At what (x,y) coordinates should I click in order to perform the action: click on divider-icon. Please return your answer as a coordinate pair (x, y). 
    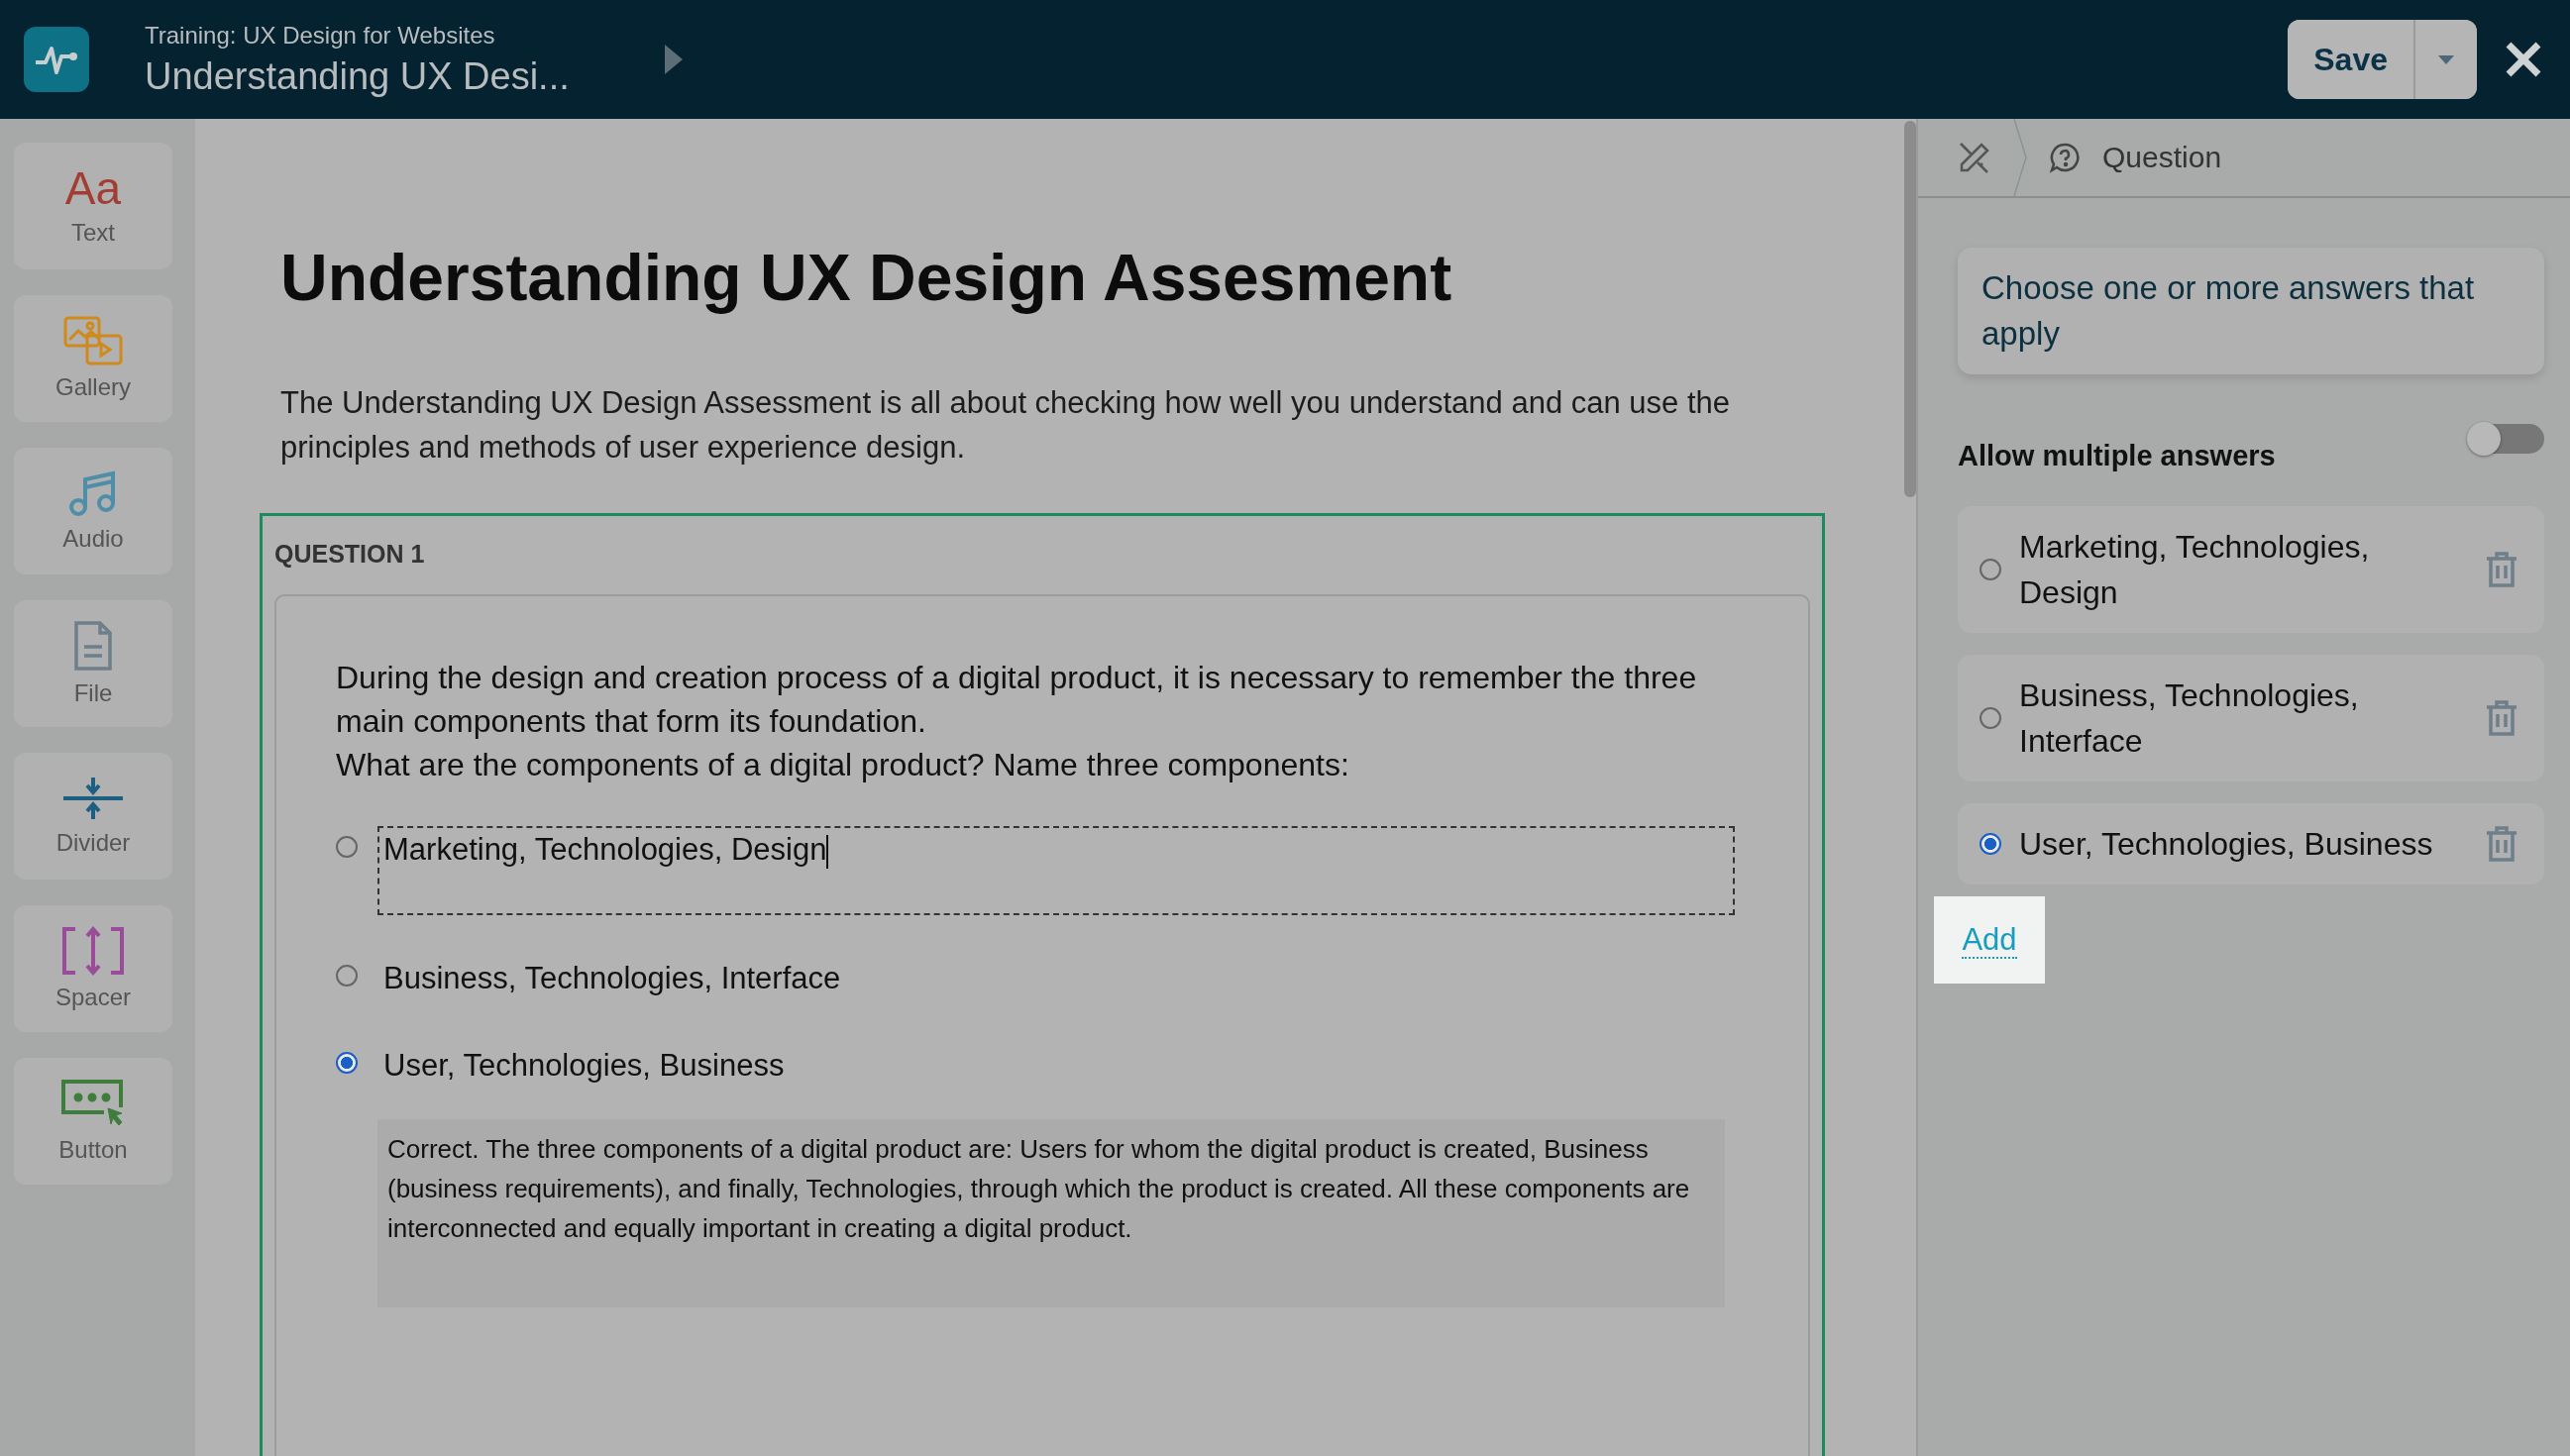
    Looking at the image, I should click on (93, 798).